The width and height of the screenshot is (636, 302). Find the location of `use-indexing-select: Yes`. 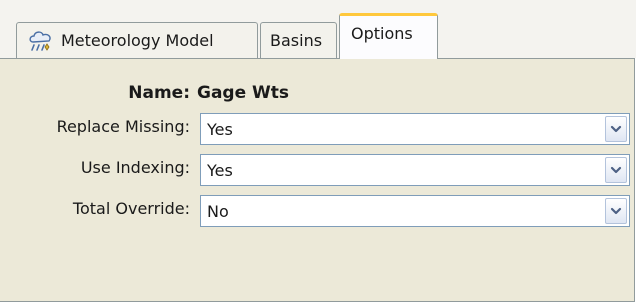

use-indexing-select: Yes is located at coordinates (415, 170).